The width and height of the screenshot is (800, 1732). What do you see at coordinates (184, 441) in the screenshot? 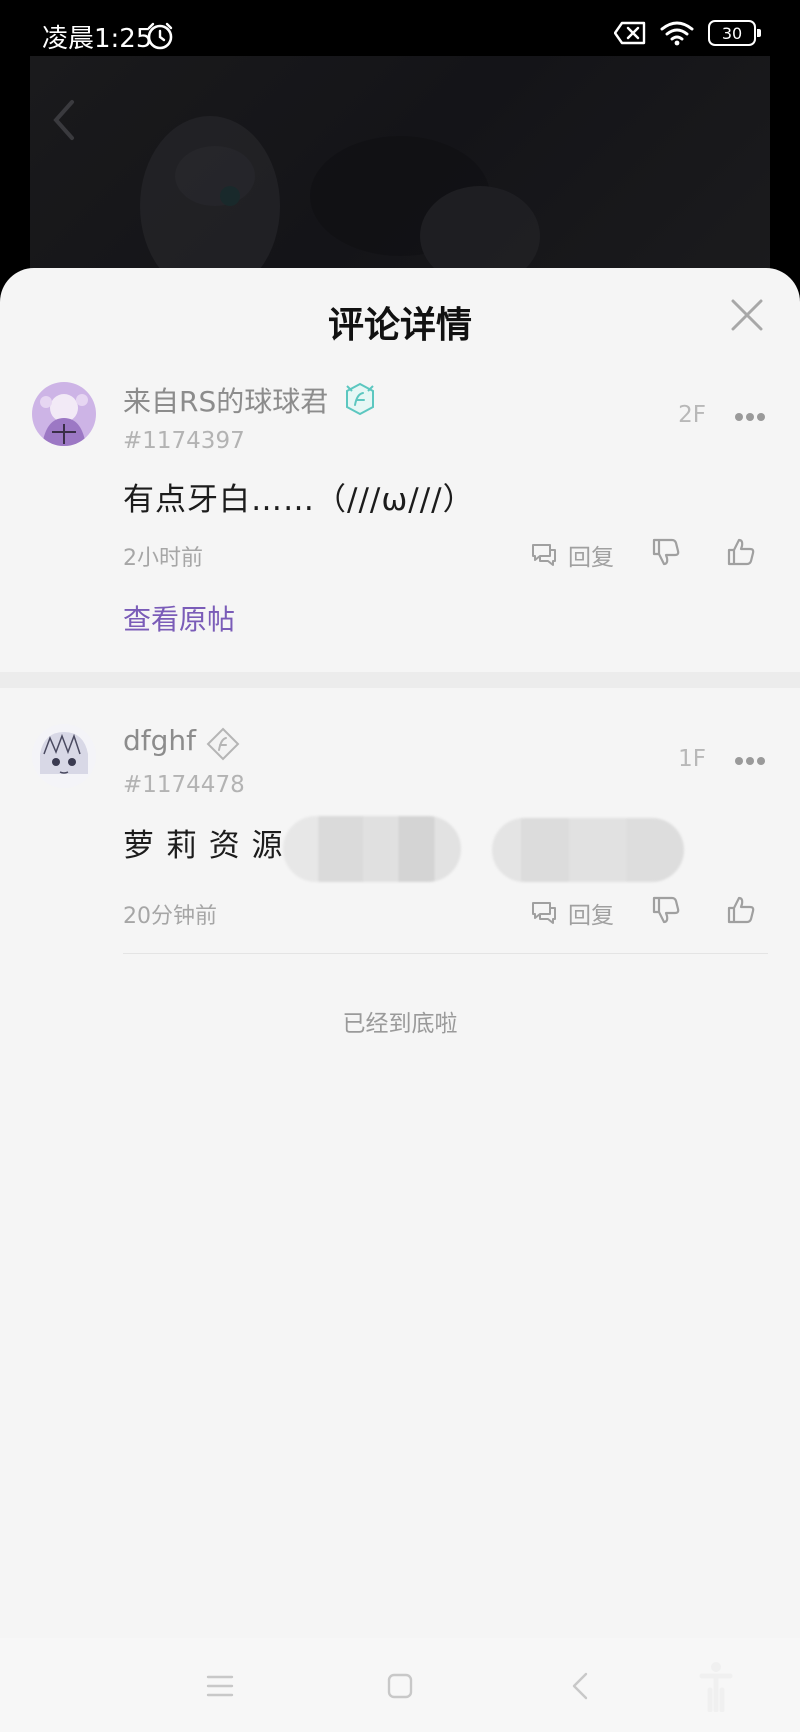
I see `user-id: #1174397` at bounding box center [184, 441].